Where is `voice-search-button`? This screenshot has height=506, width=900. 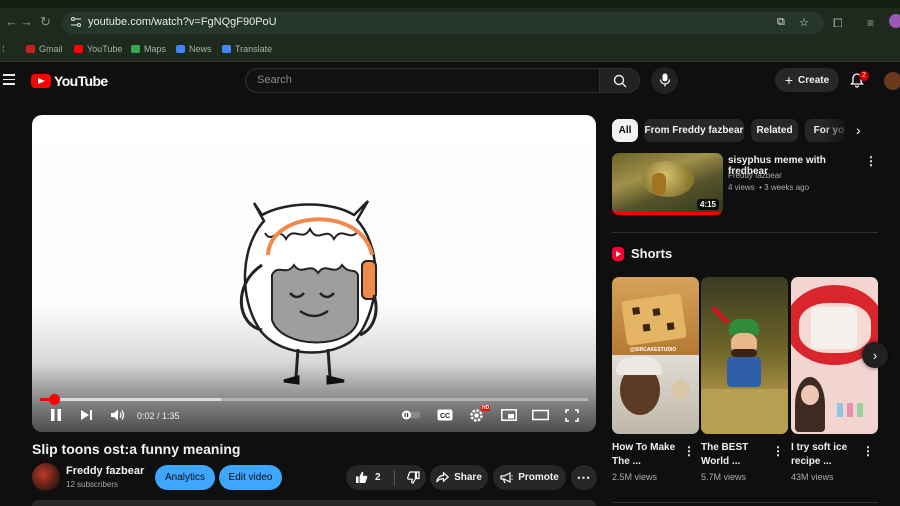
voice-search-button is located at coordinates (664, 80).